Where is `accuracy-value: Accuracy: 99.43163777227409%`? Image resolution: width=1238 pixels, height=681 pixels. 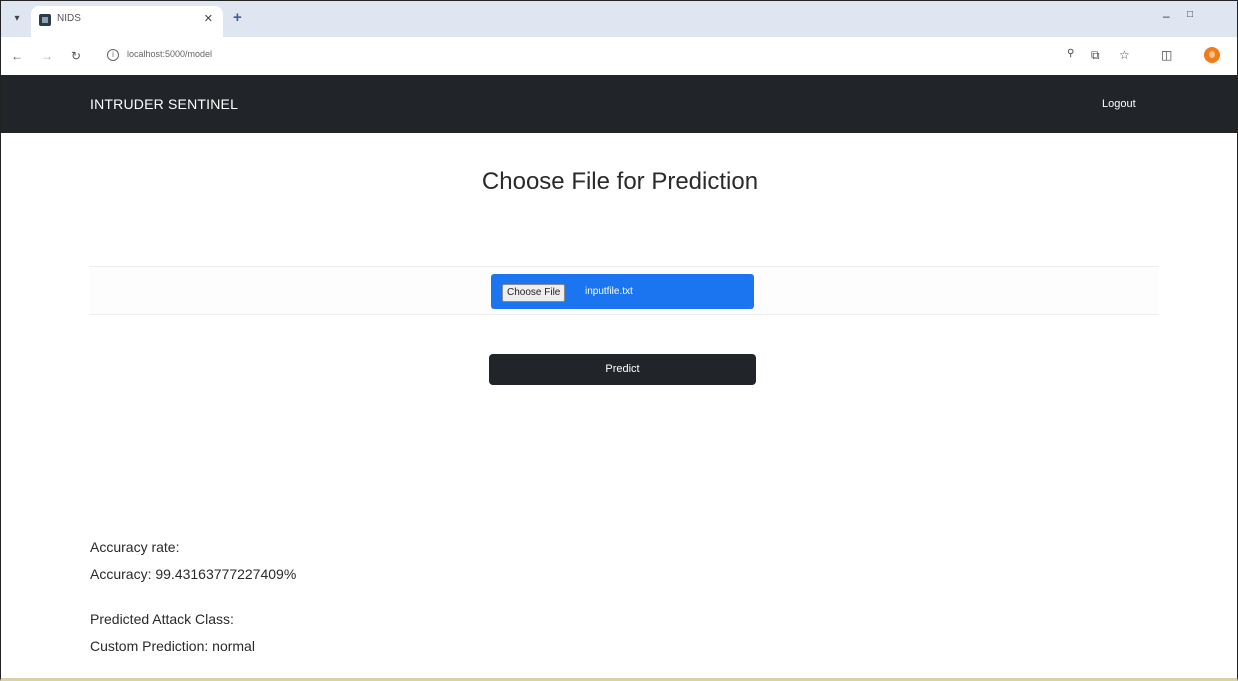
accuracy-value: Accuracy: 99.43163777227409% is located at coordinates (193, 574).